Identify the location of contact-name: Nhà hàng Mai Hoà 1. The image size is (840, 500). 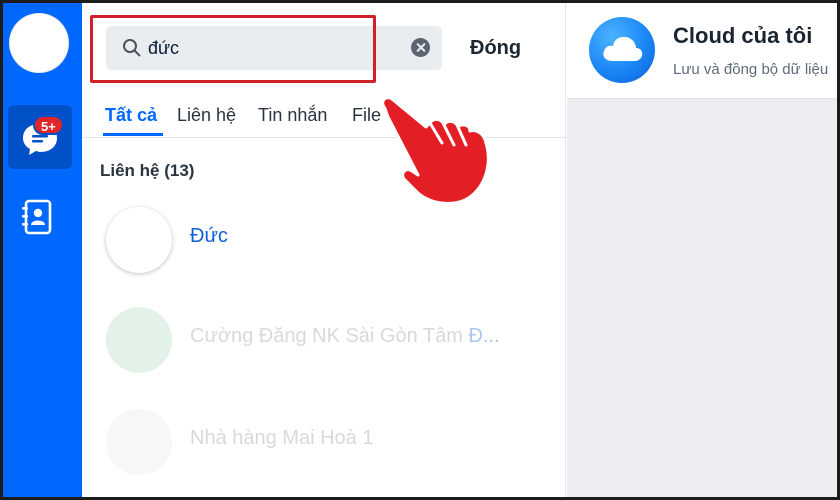
(282, 438).